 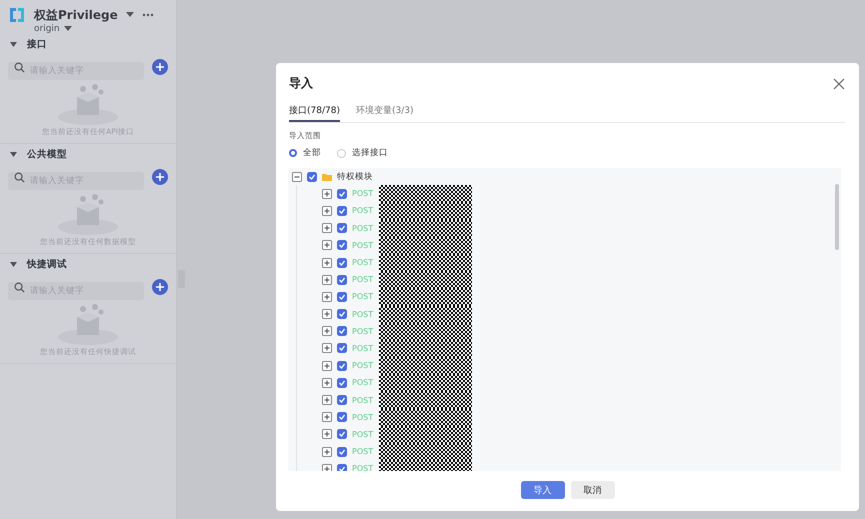 What do you see at coordinates (314, 113) in the screenshot?
I see `tab: 接口(78/78)` at bounding box center [314, 113].